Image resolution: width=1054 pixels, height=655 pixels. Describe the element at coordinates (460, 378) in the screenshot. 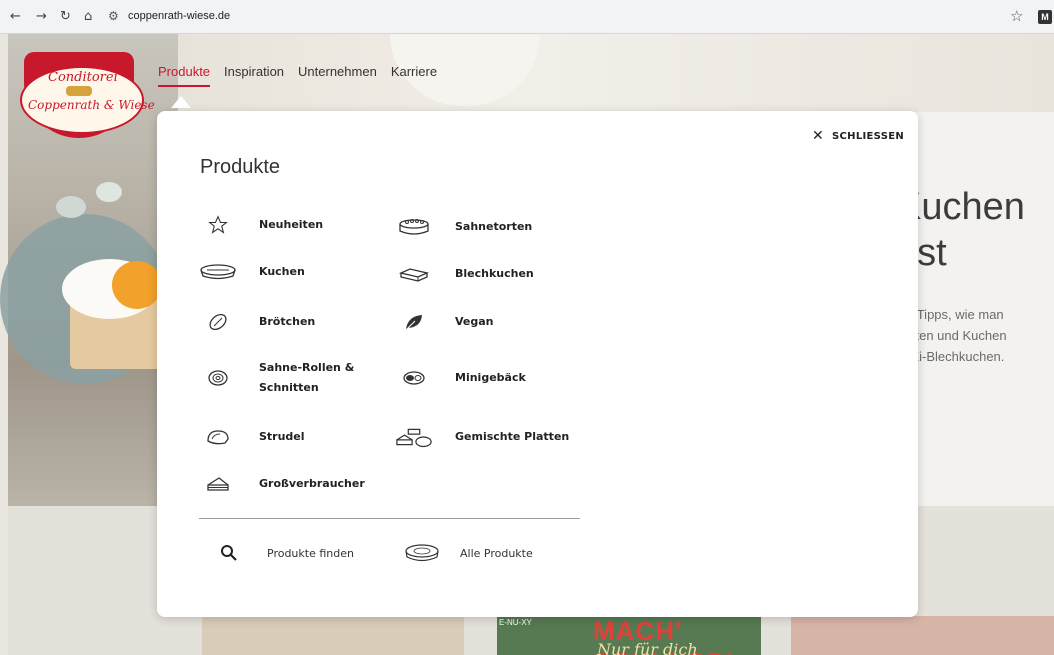

I see `menu-item-minigebaeck: Minigebäck` at that location.